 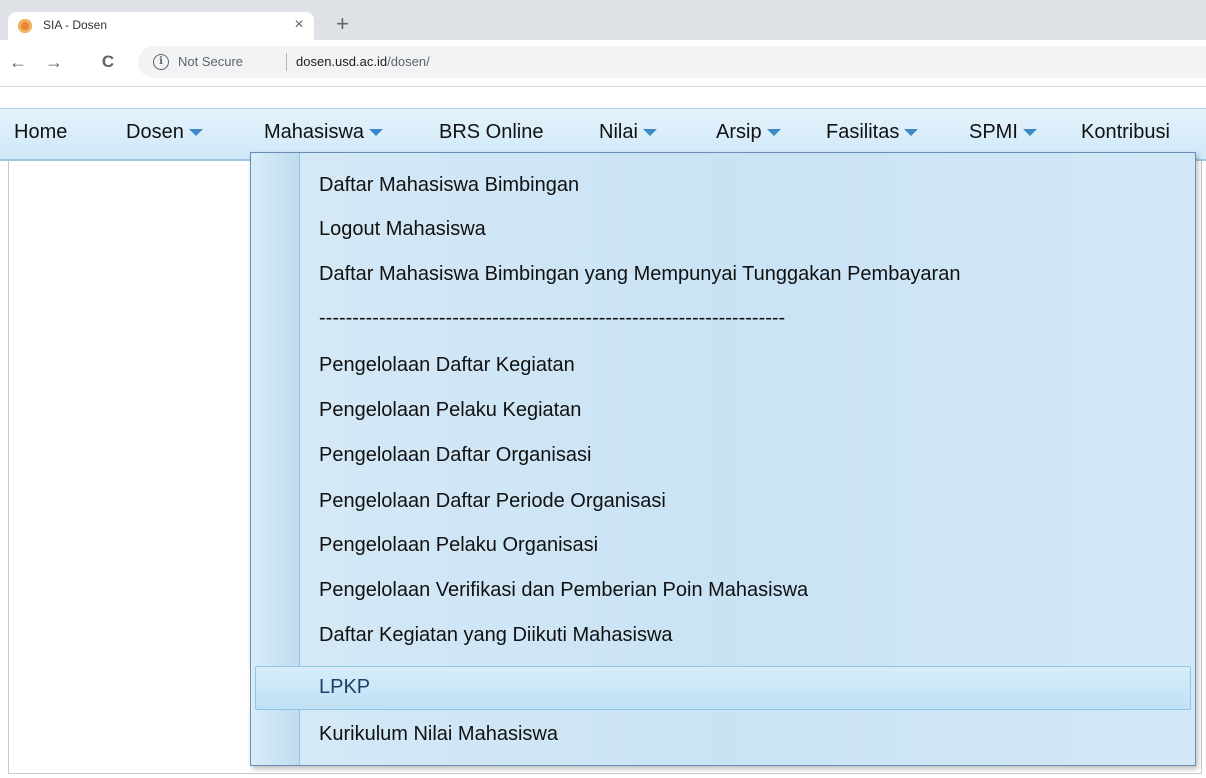 I want to click on security-label: Not Secure, so click(x=210, y=61).